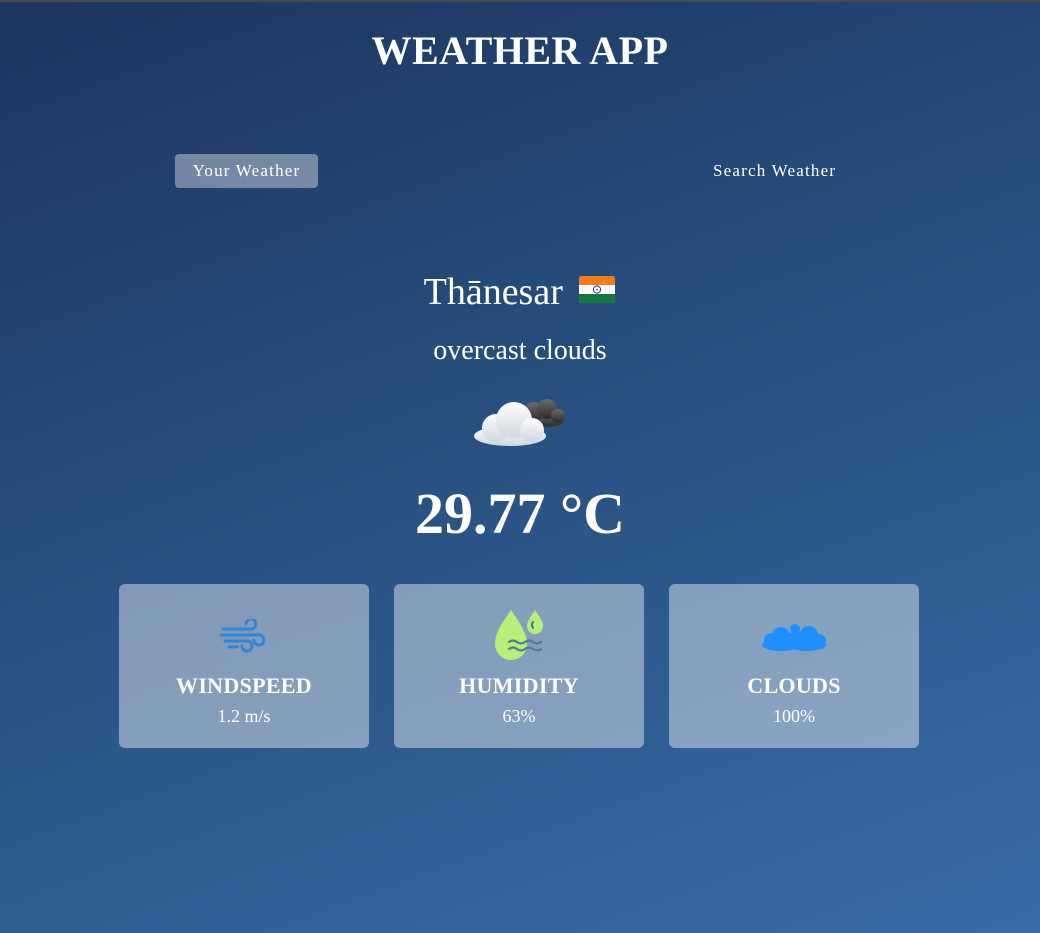 This screenshot has height=933, width=1040. I want to click on location-heading: Thānesar, so click(520, 292).